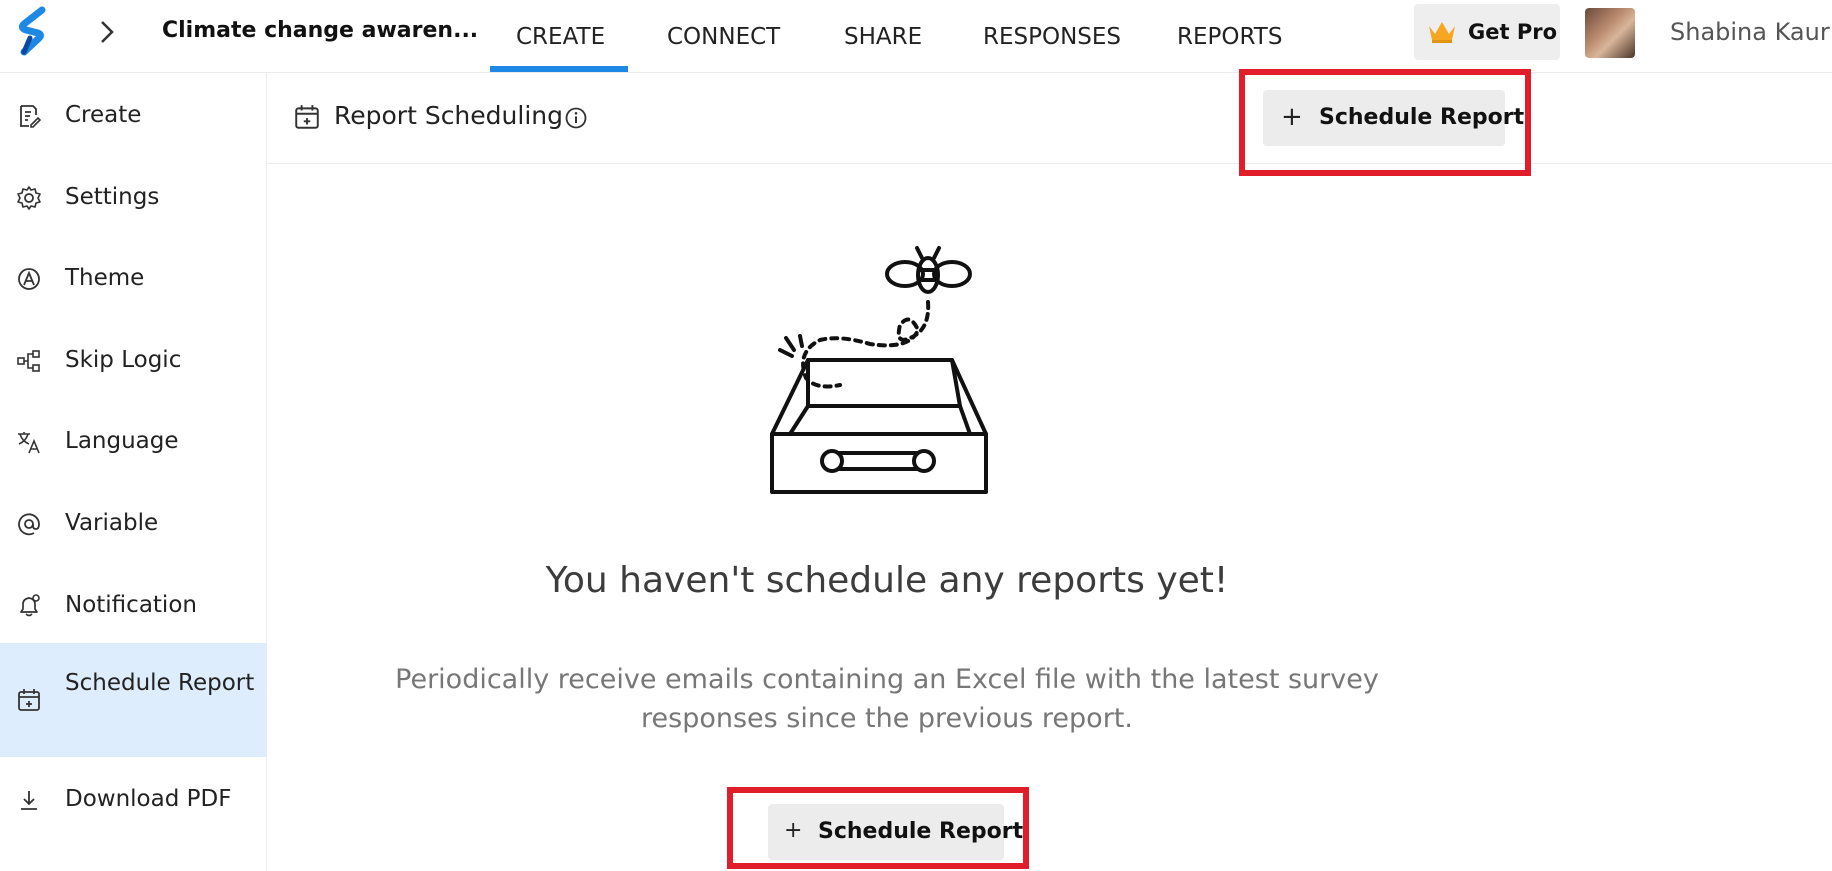 Image resolution: width=1832 pixels, height=871 pixels. What do you see at coordinates (160, 683) in the screenshot?
I see `sidebar-item-label: Schedule Report` at bounding box center [160, 683].